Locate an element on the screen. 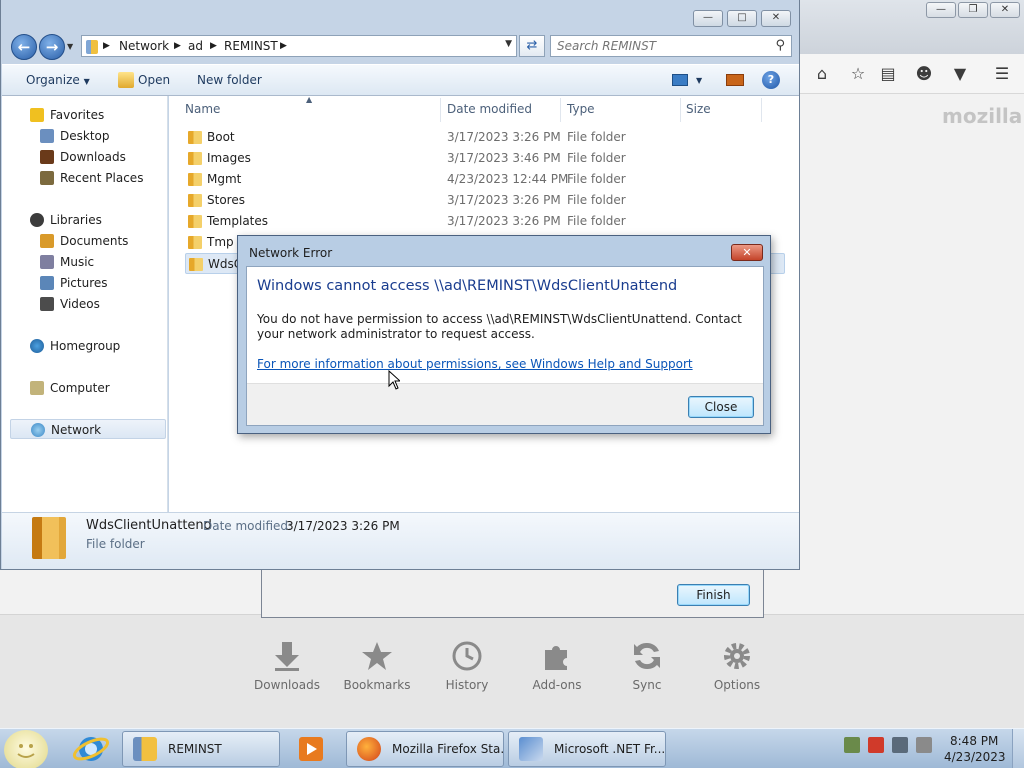  launcher-label: Options is located at coordinates (737, 685).